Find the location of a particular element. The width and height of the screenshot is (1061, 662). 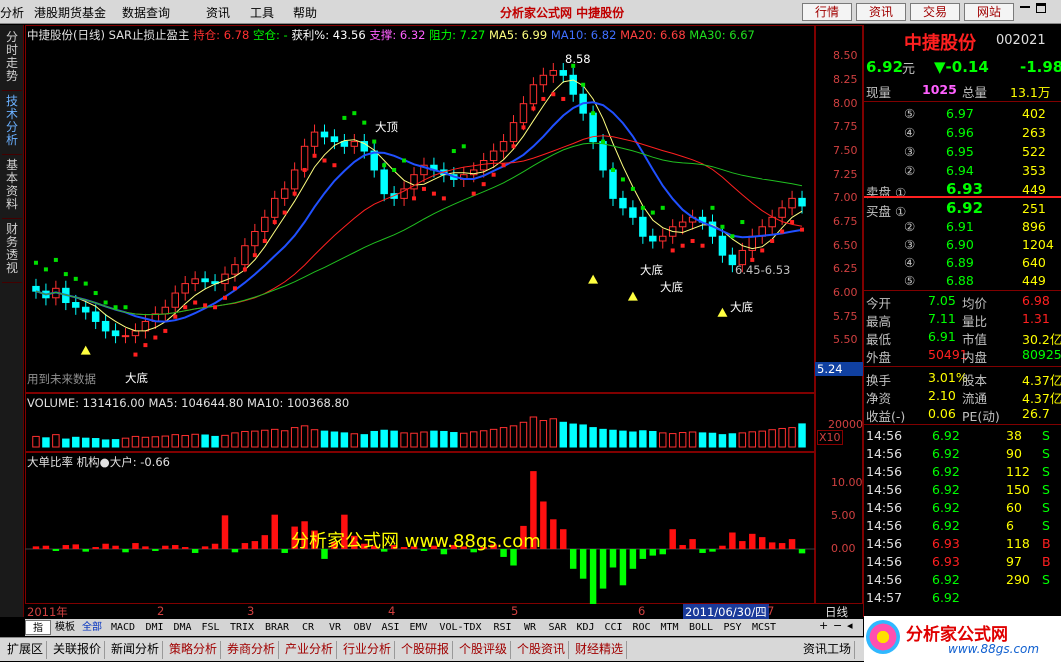

sell-volume: 449 is located at coordinates (1034, 189).